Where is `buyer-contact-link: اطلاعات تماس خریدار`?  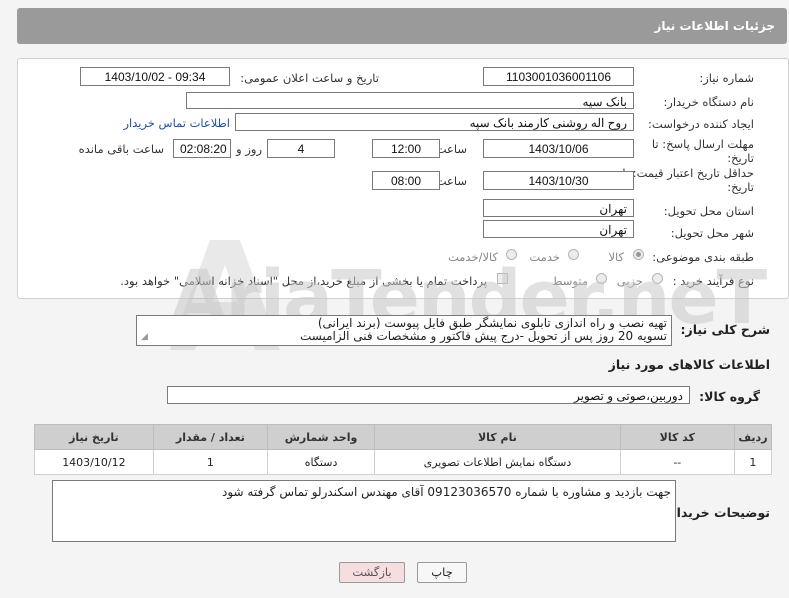
buyer-contact-link: اطلاعات تماس خریدار is located at coordinates (176, 123).